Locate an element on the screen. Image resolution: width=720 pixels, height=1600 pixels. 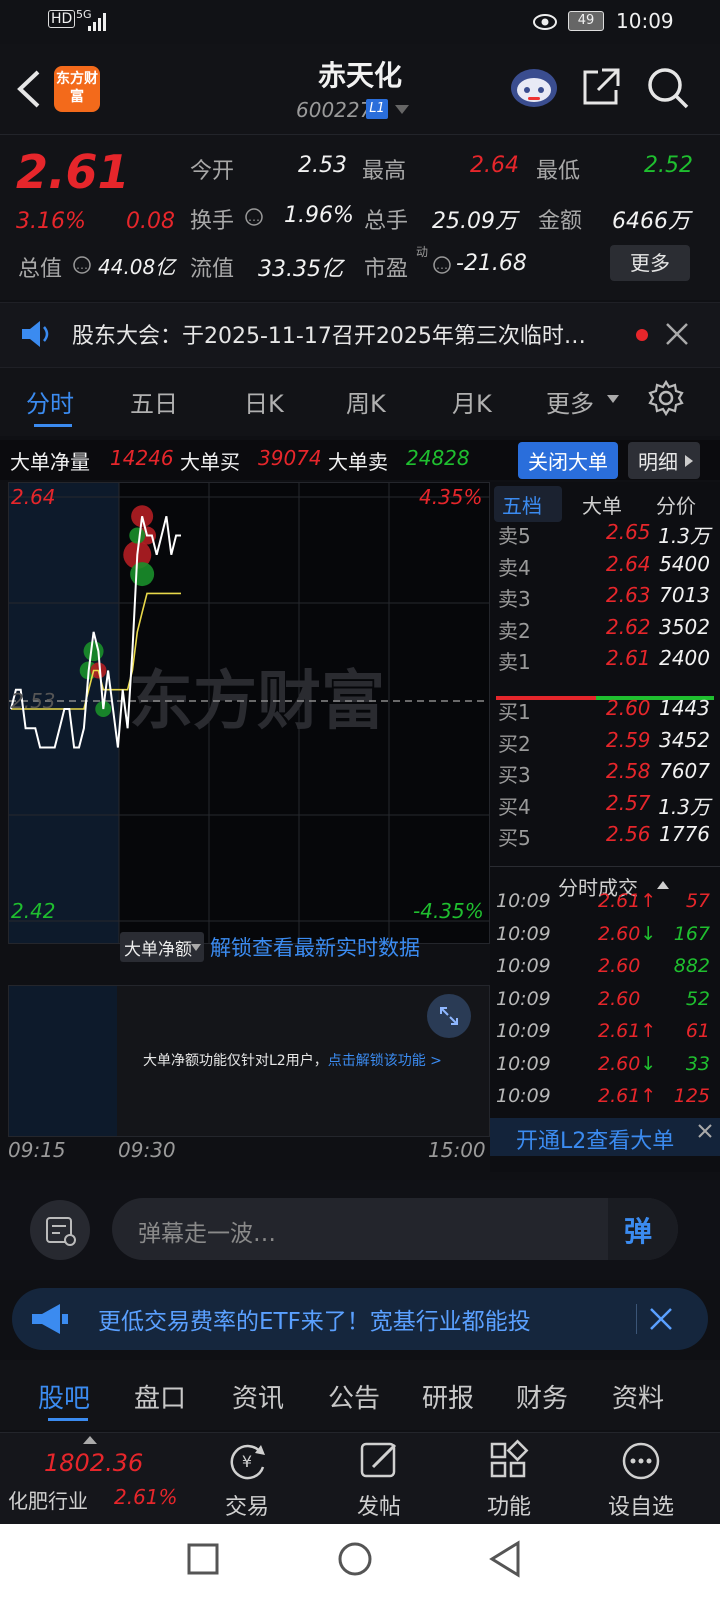
danmaku-settings-button is located at coordinates (60, 1230).